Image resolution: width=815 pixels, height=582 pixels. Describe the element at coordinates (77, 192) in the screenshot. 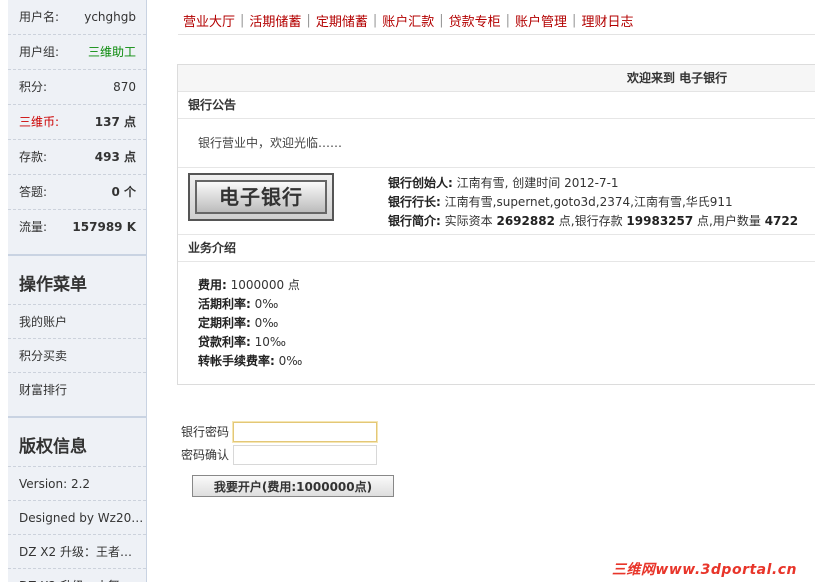

I see `stat-answers: 答题: 0 个` at that location.